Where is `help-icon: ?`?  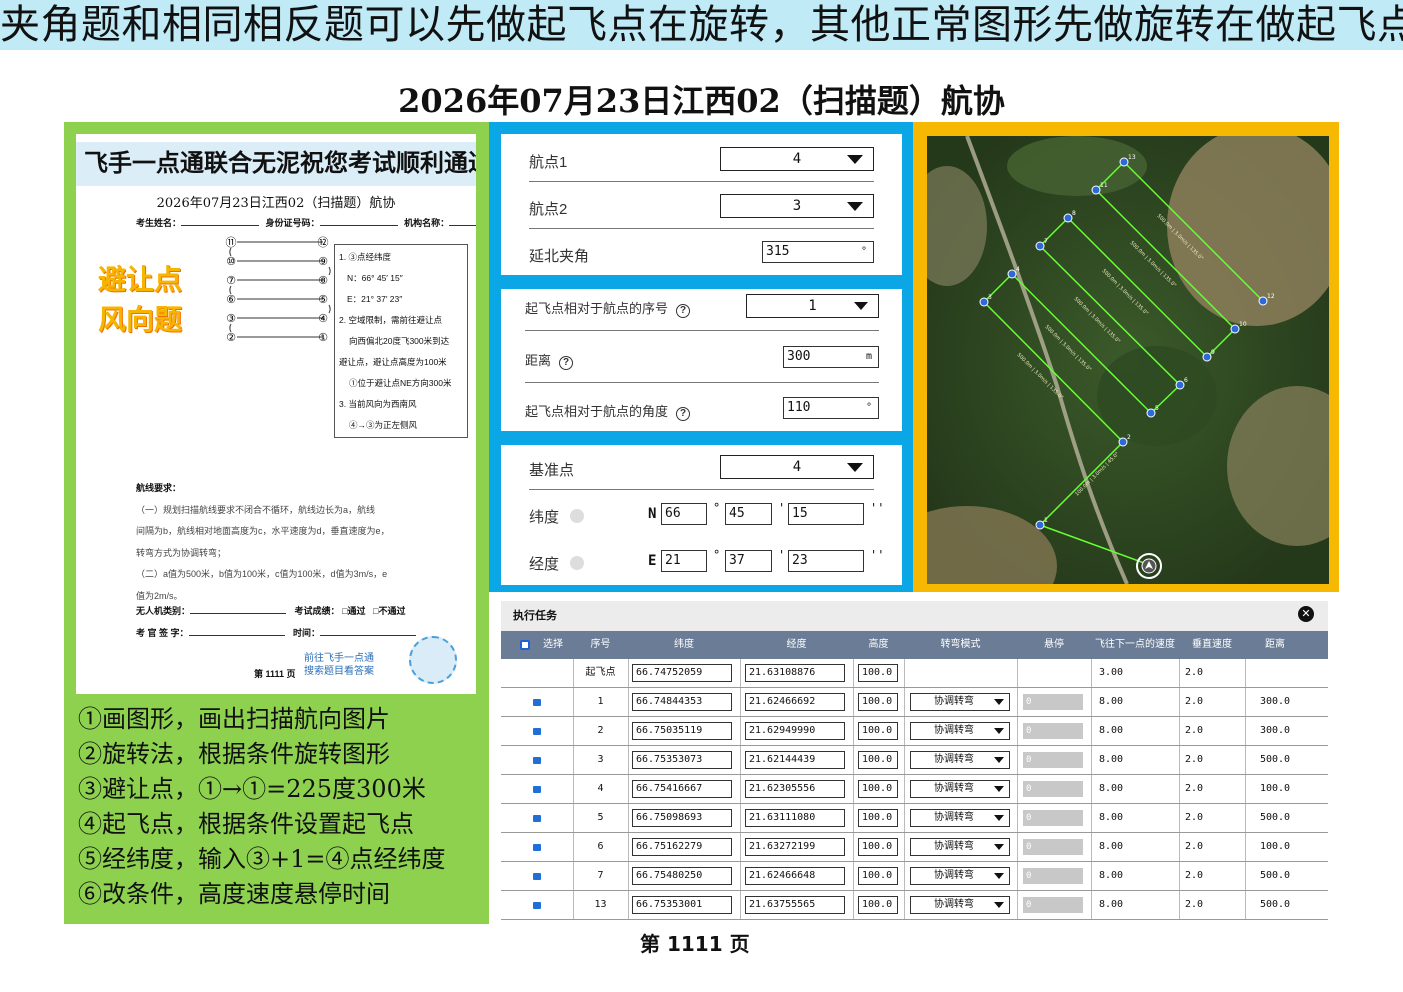
help-icon: ? is located at coordinates (683, 414).